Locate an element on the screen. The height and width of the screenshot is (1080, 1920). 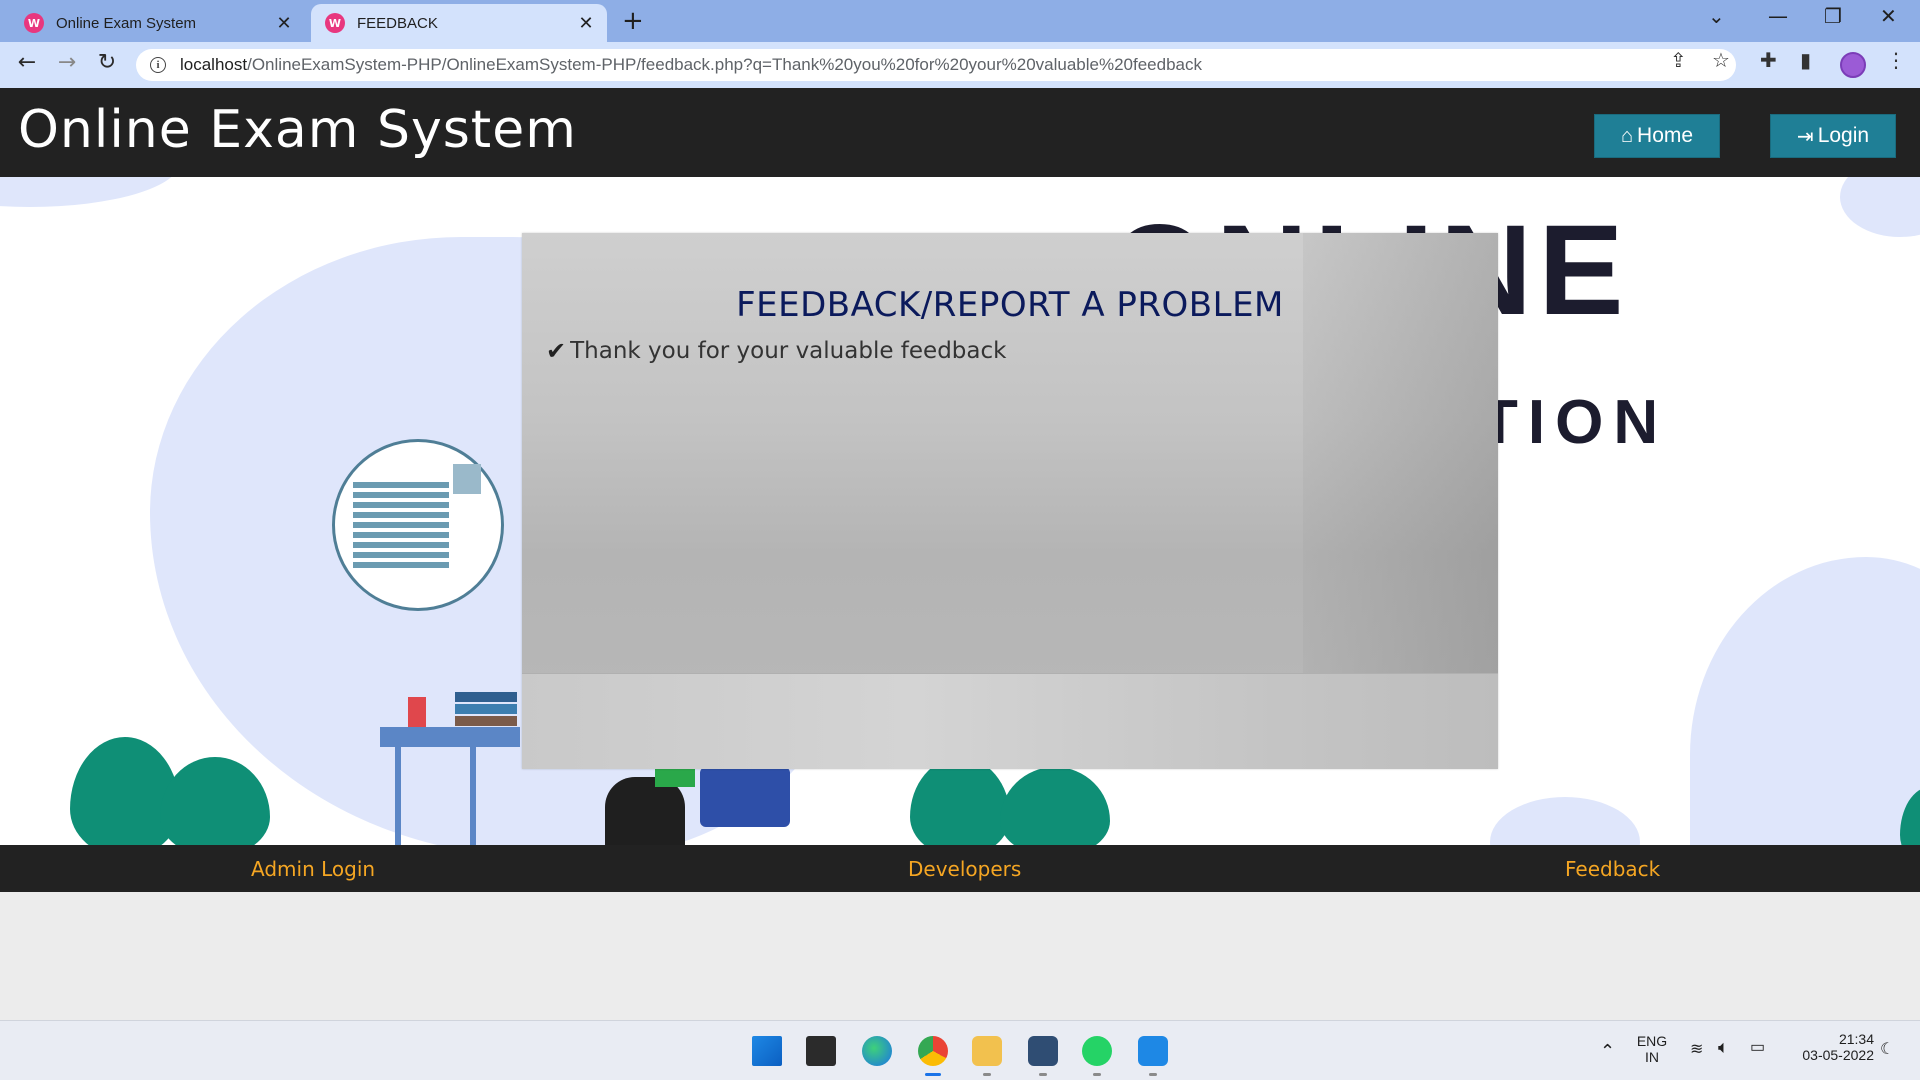
home-button-label: Home is located at coordinates (1665, 135).